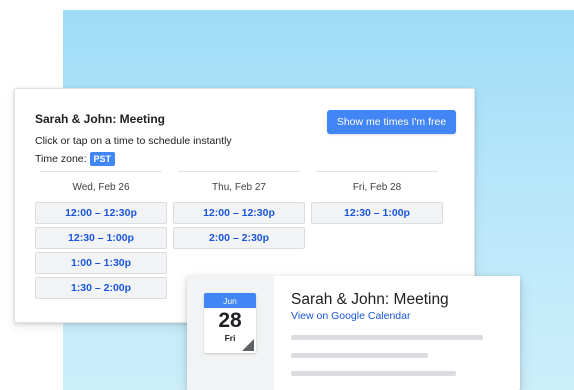 This screenshot has height=390, width=574. I want to click on time-slot-button: 1:30 – 2:00p, so click(101, 288).